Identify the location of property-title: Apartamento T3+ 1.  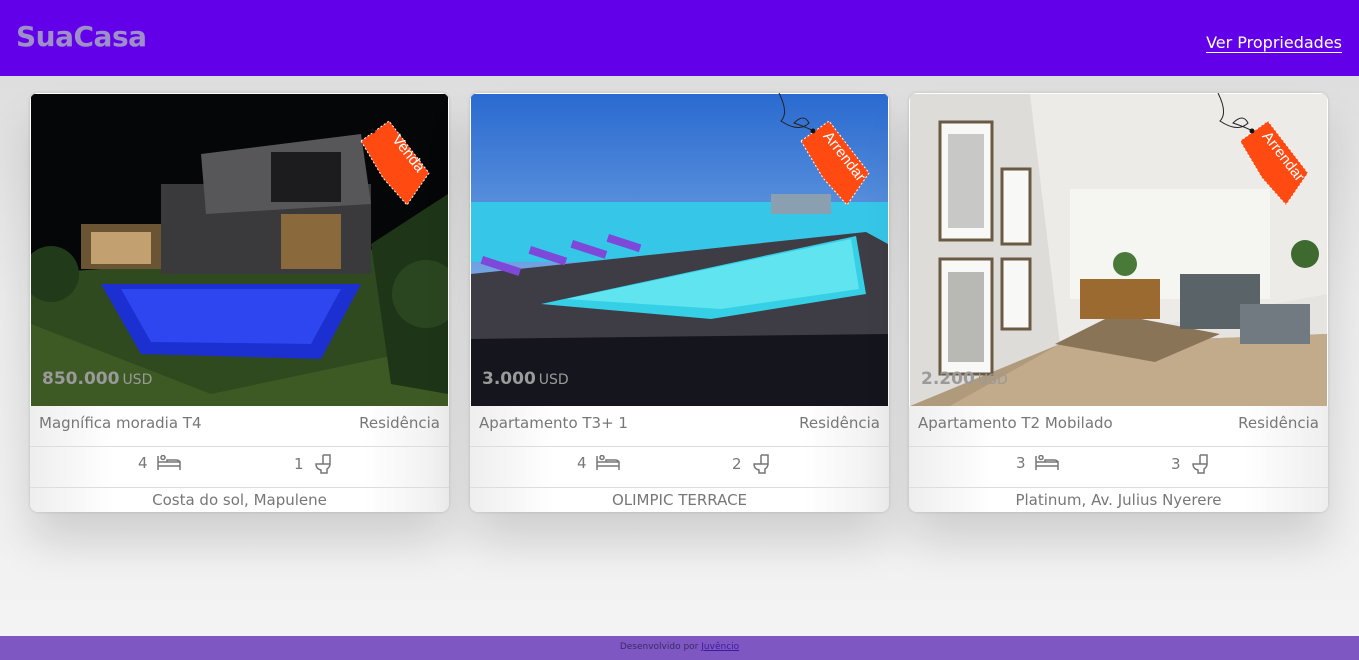
(553, 423).